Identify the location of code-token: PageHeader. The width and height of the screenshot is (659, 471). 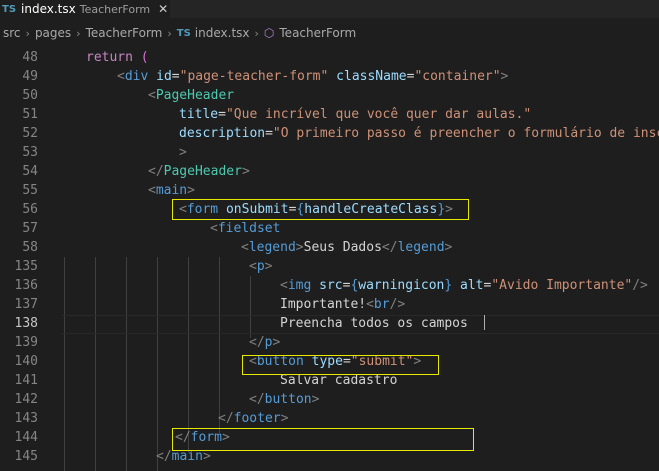
(202, 171).